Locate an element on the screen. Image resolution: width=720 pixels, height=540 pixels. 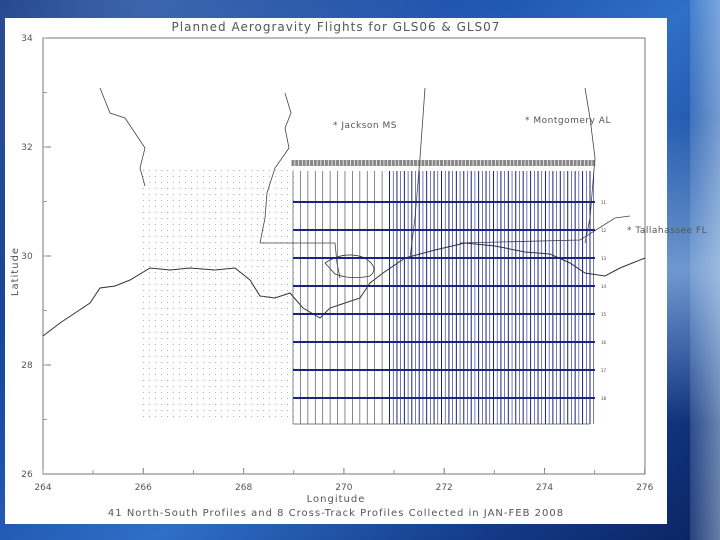
city-tallahassee: * Tallahassee FL is located at coordinates (667, 231).